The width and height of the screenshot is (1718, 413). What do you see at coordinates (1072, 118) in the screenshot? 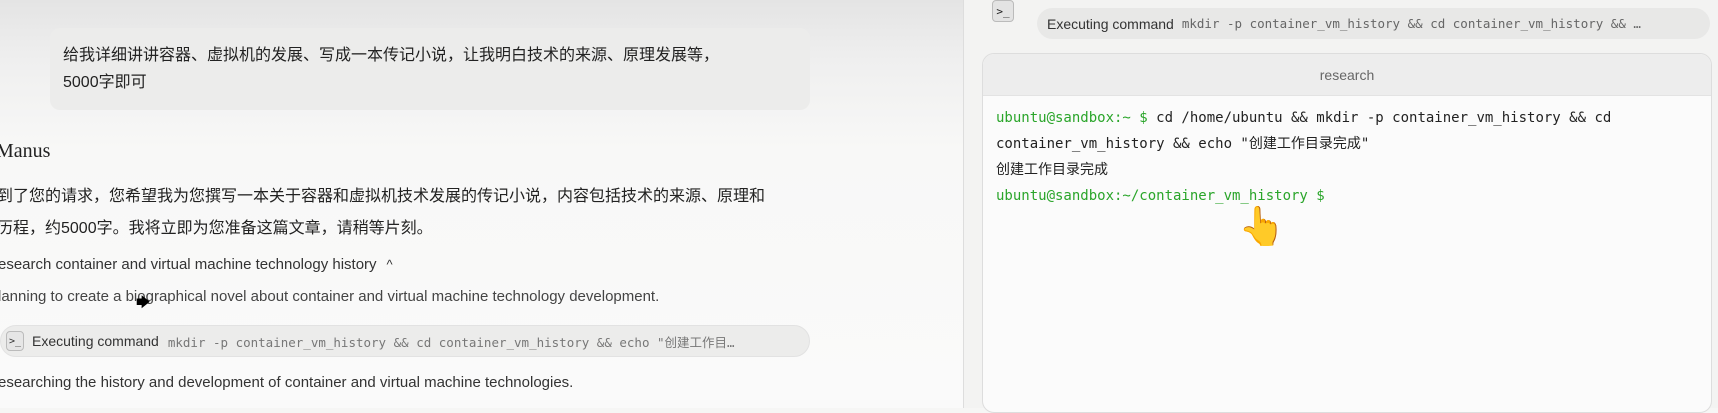
I see `terminal-prompt: ubuntu@sandbox:~ $` at bounding box center [1072, 118].